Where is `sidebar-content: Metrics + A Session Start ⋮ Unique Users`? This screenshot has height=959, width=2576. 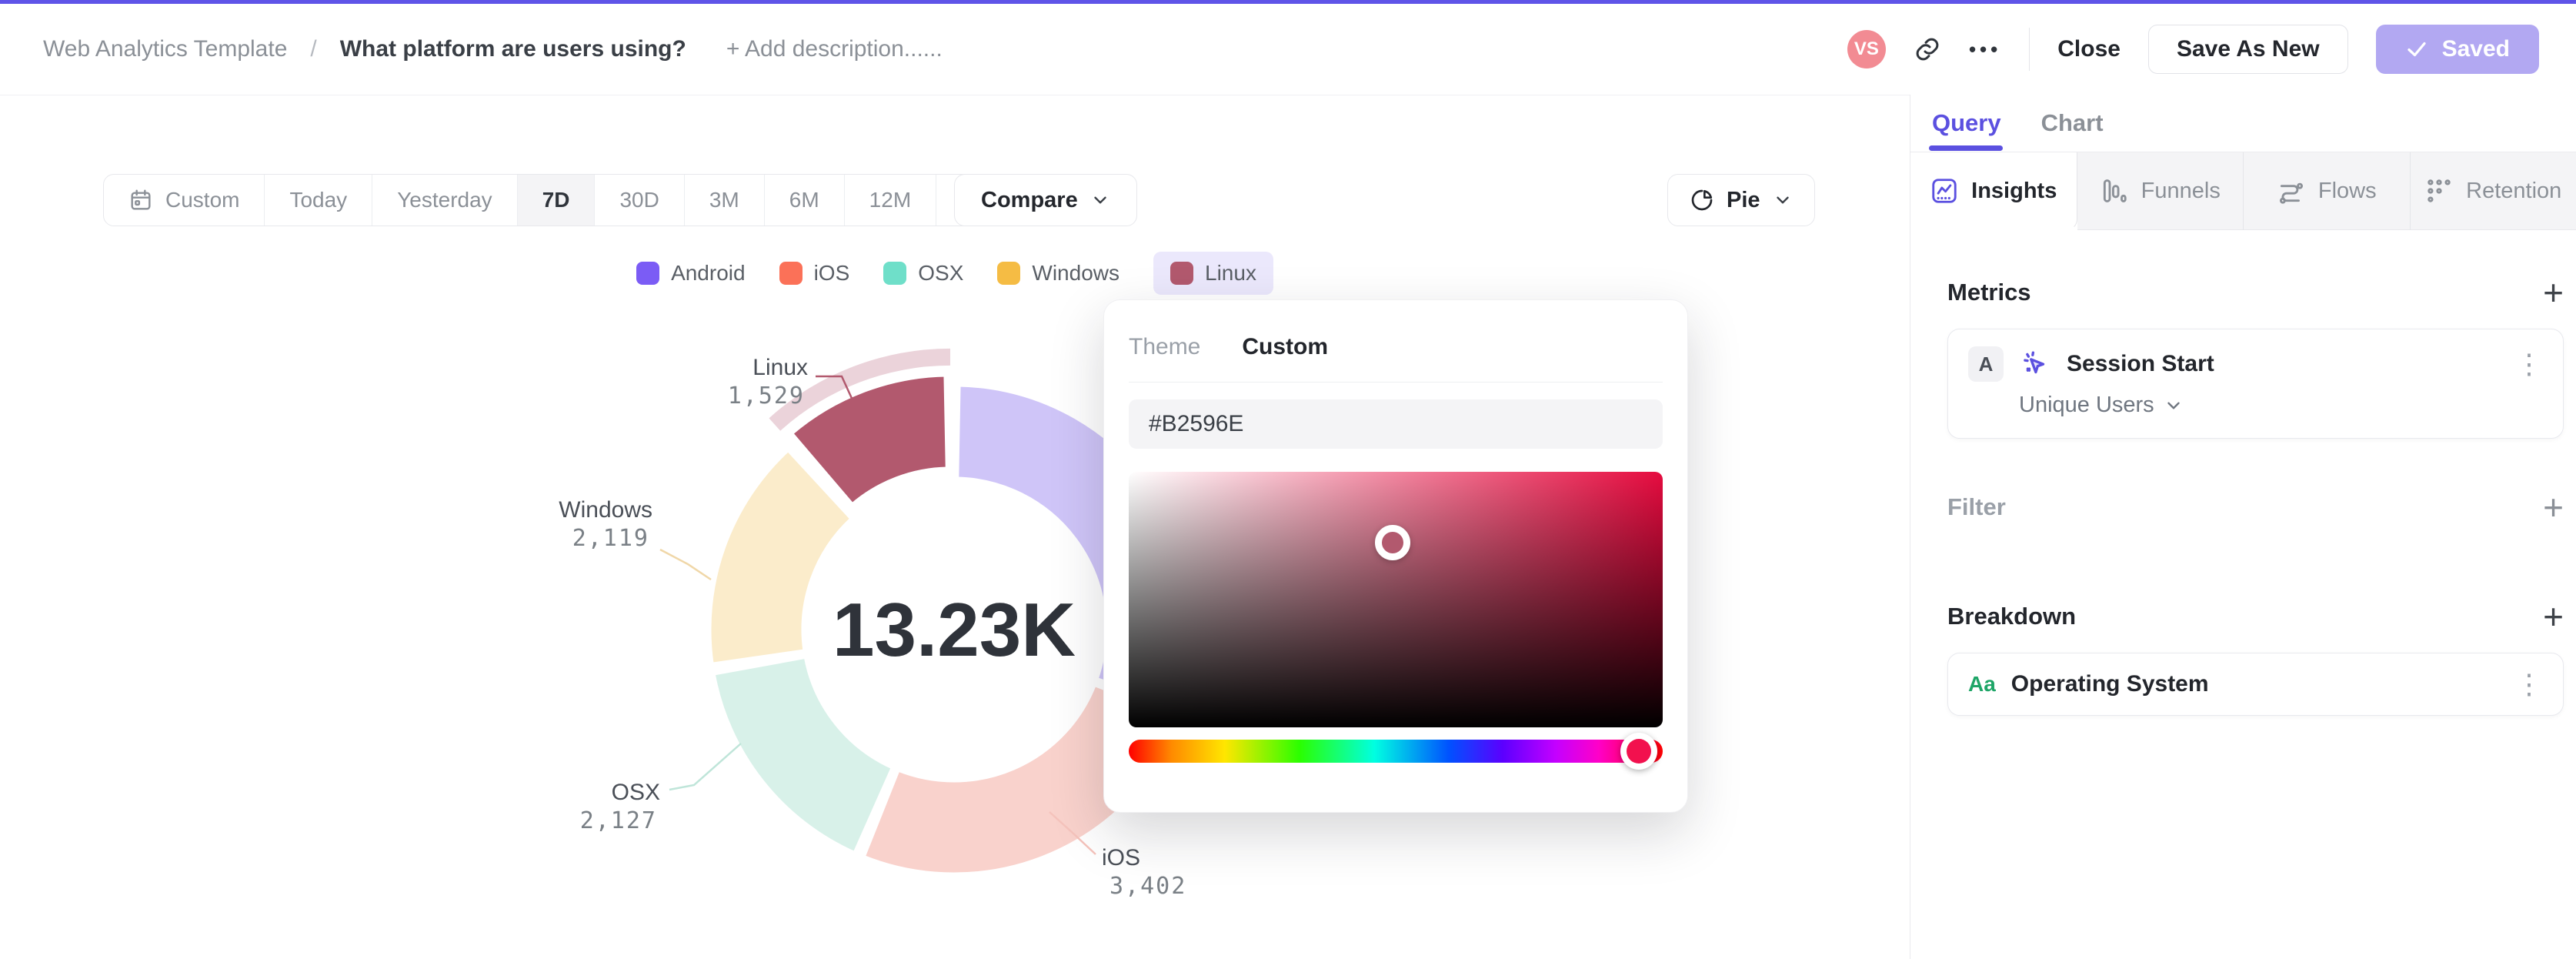 sidebar-content: Metrics + A Session Start ⋮ Unique Users is located at coordinates (2243, 495).